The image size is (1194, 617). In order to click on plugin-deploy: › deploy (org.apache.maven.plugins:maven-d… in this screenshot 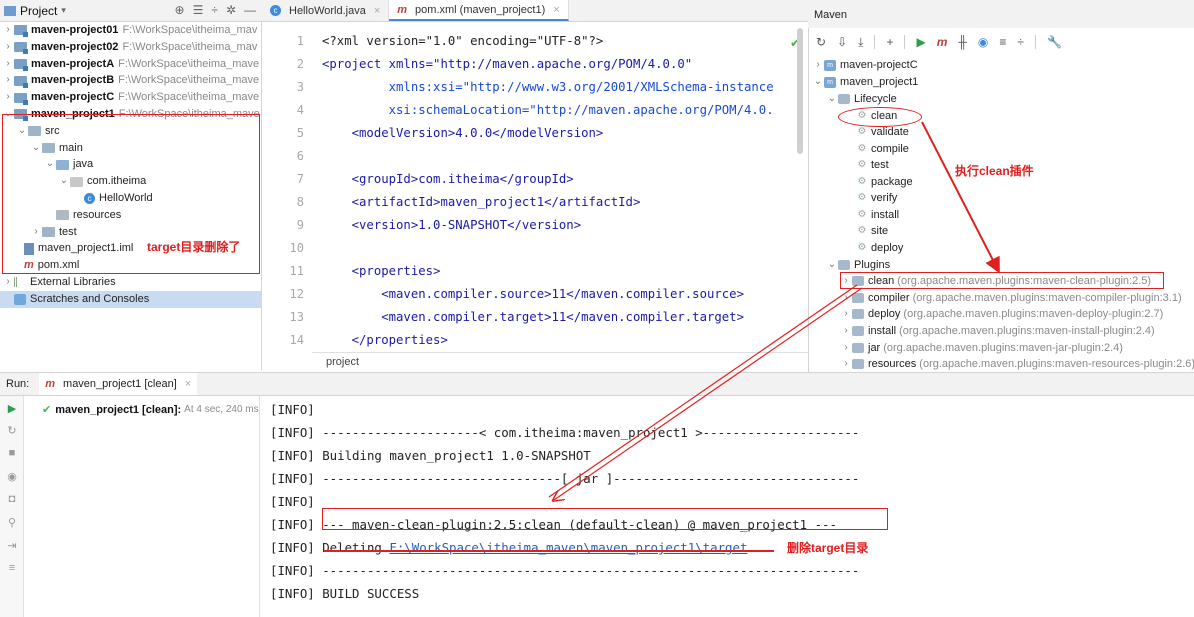, I will do `click(1001, 314)`.